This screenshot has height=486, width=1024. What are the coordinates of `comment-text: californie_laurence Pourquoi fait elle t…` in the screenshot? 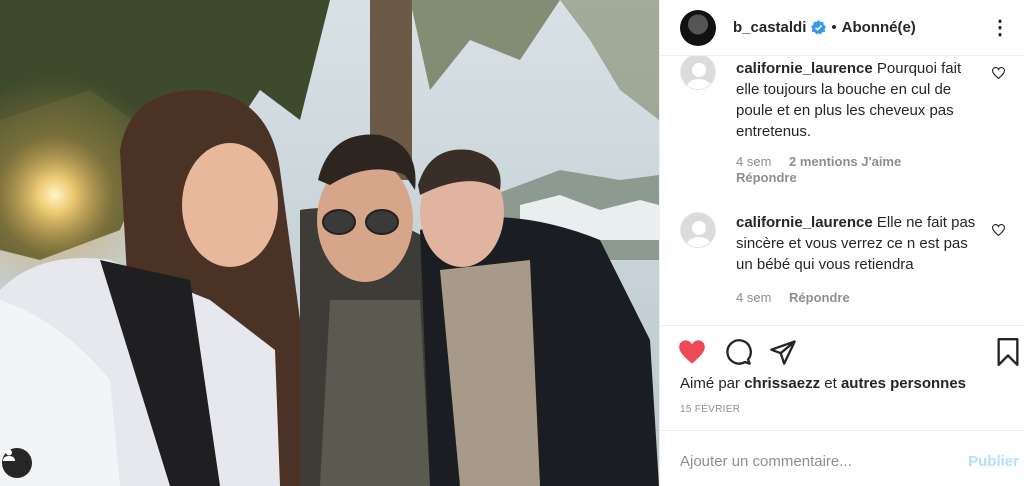 It's located at (861, 100).